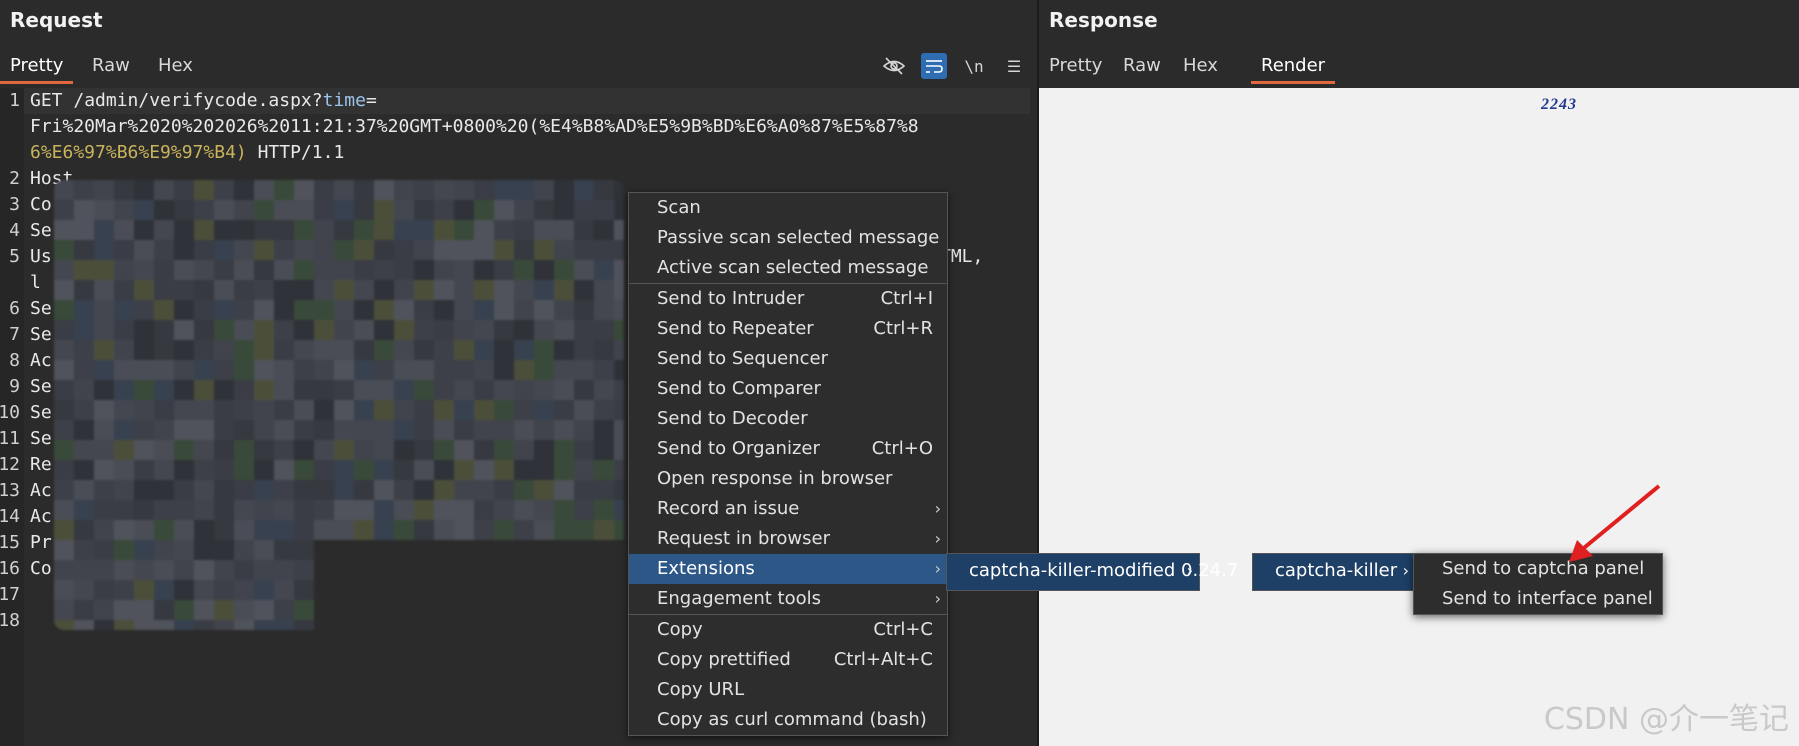  I want to click on menu-item-send-to-comparer: Send to Comparer, so click(788, 389).